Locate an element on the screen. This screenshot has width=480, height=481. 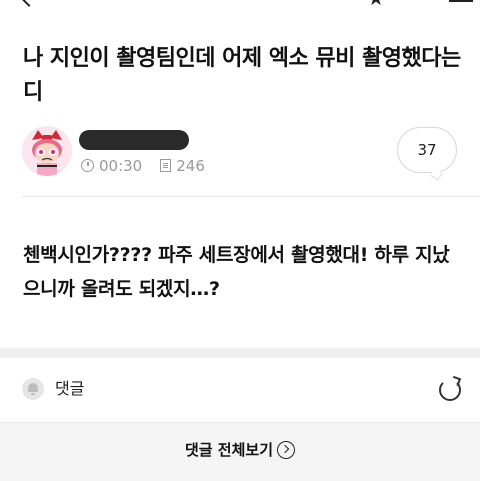
comment-count-badge: 37 is located at coordinates (427, 150).